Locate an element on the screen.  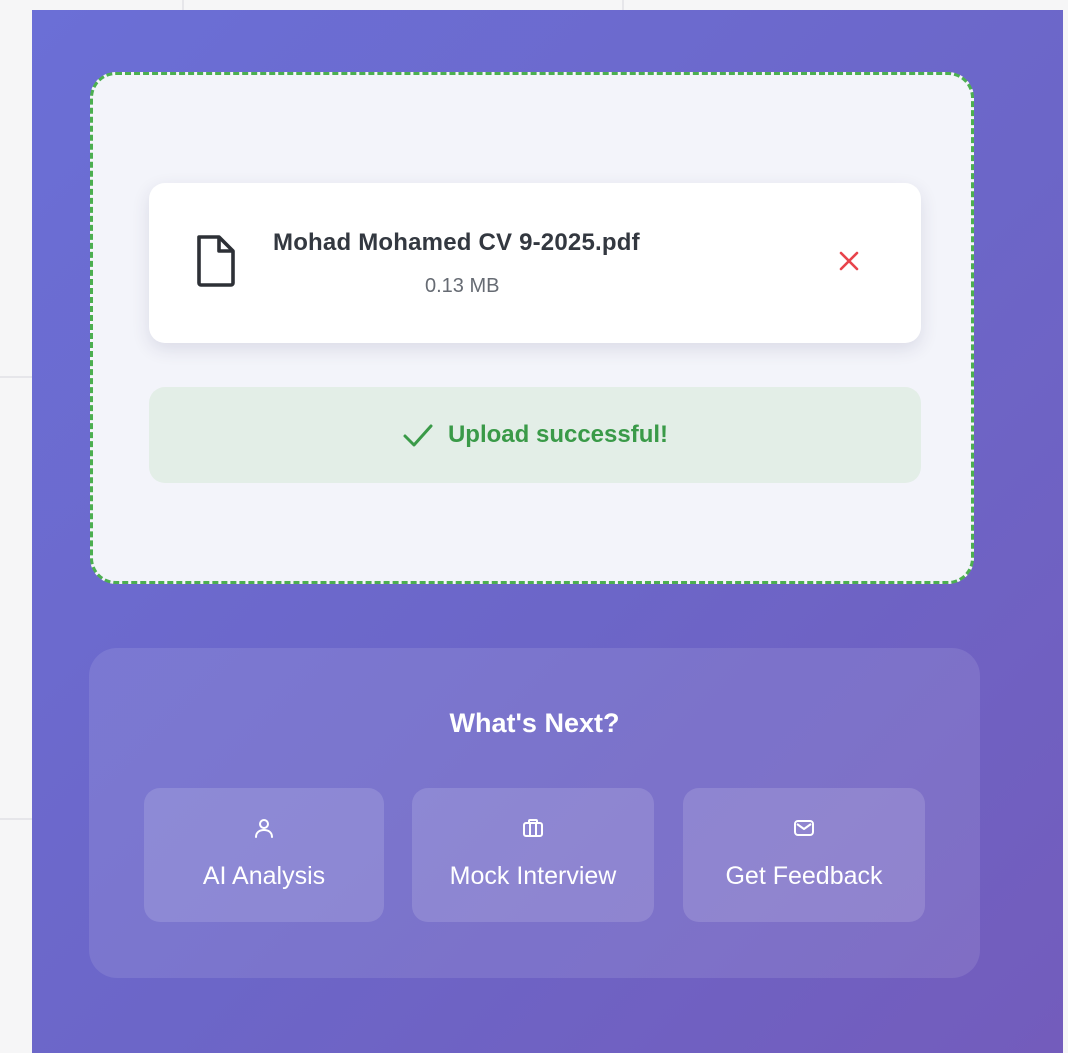
file-size: 0.13 MB is located at coordinates (462, 286).